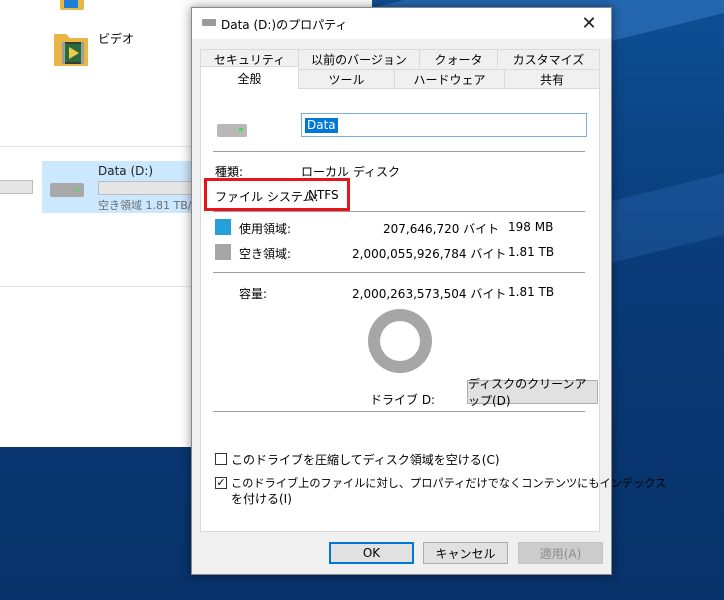 The image size is (724, 600). What do you see at coordinates (552, 78) in the screenshot?
I see `tab-sharing: 共有` at bounding box center [552, 78].